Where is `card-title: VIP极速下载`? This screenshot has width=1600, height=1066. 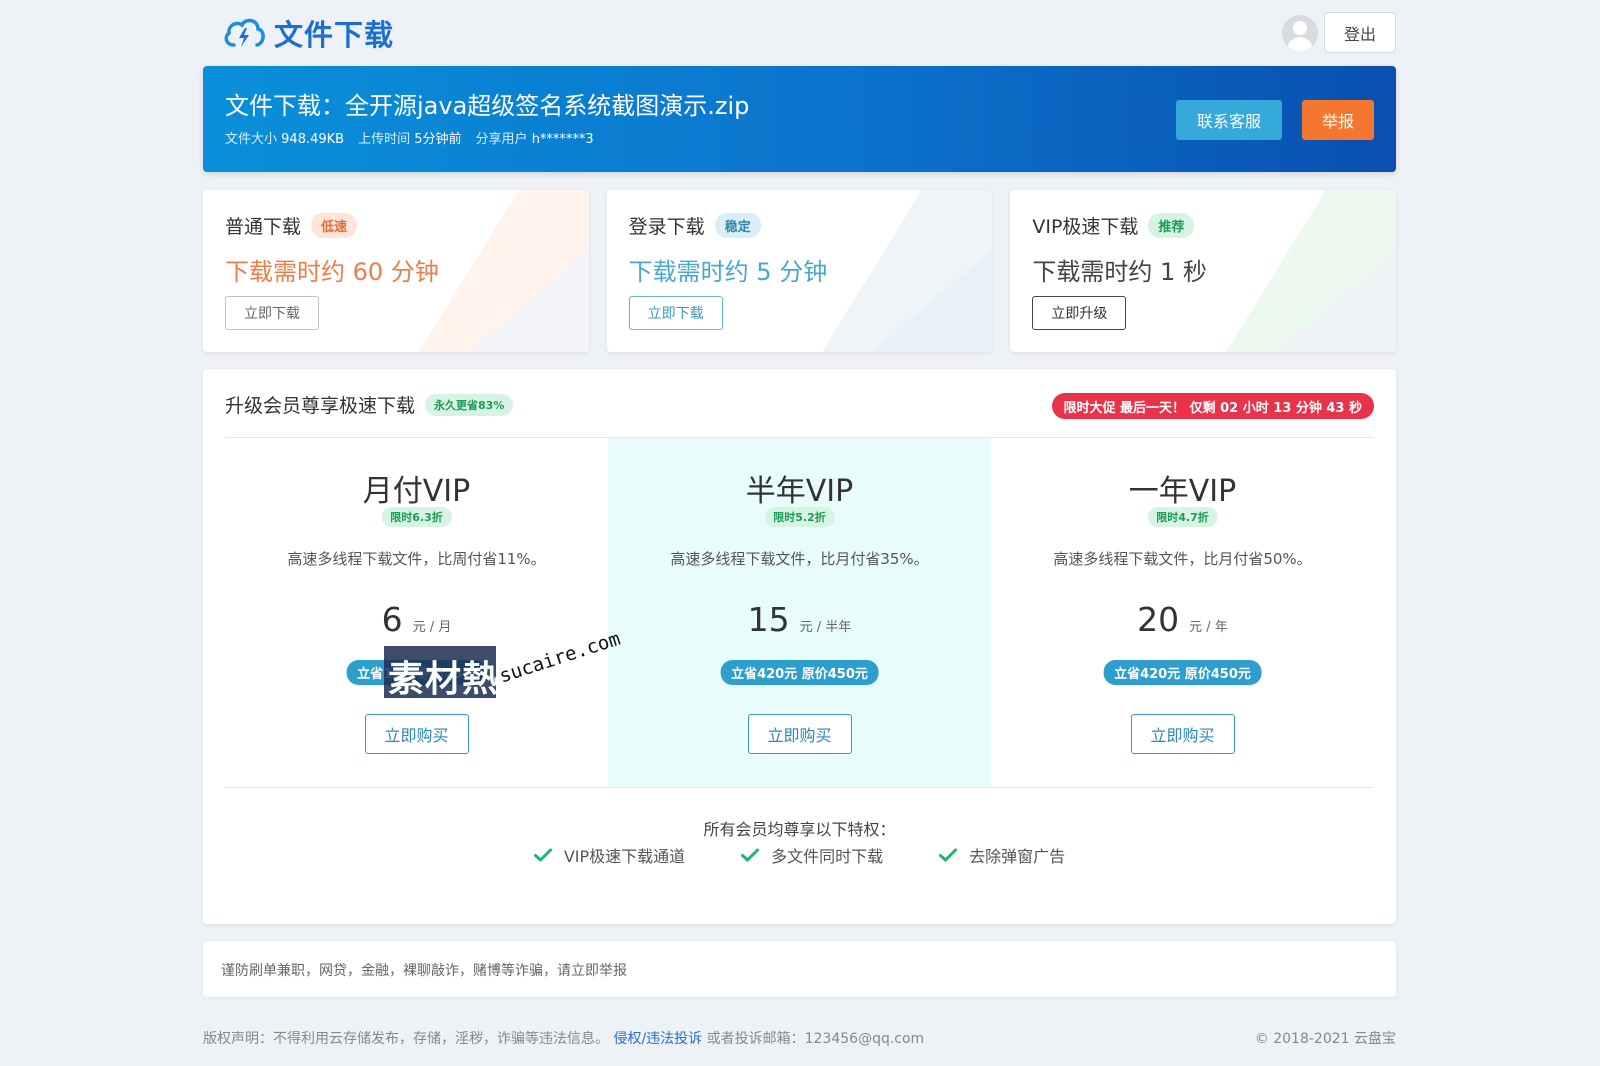 card-title: VIP极速下载 is located at coordinates (1085, 227).